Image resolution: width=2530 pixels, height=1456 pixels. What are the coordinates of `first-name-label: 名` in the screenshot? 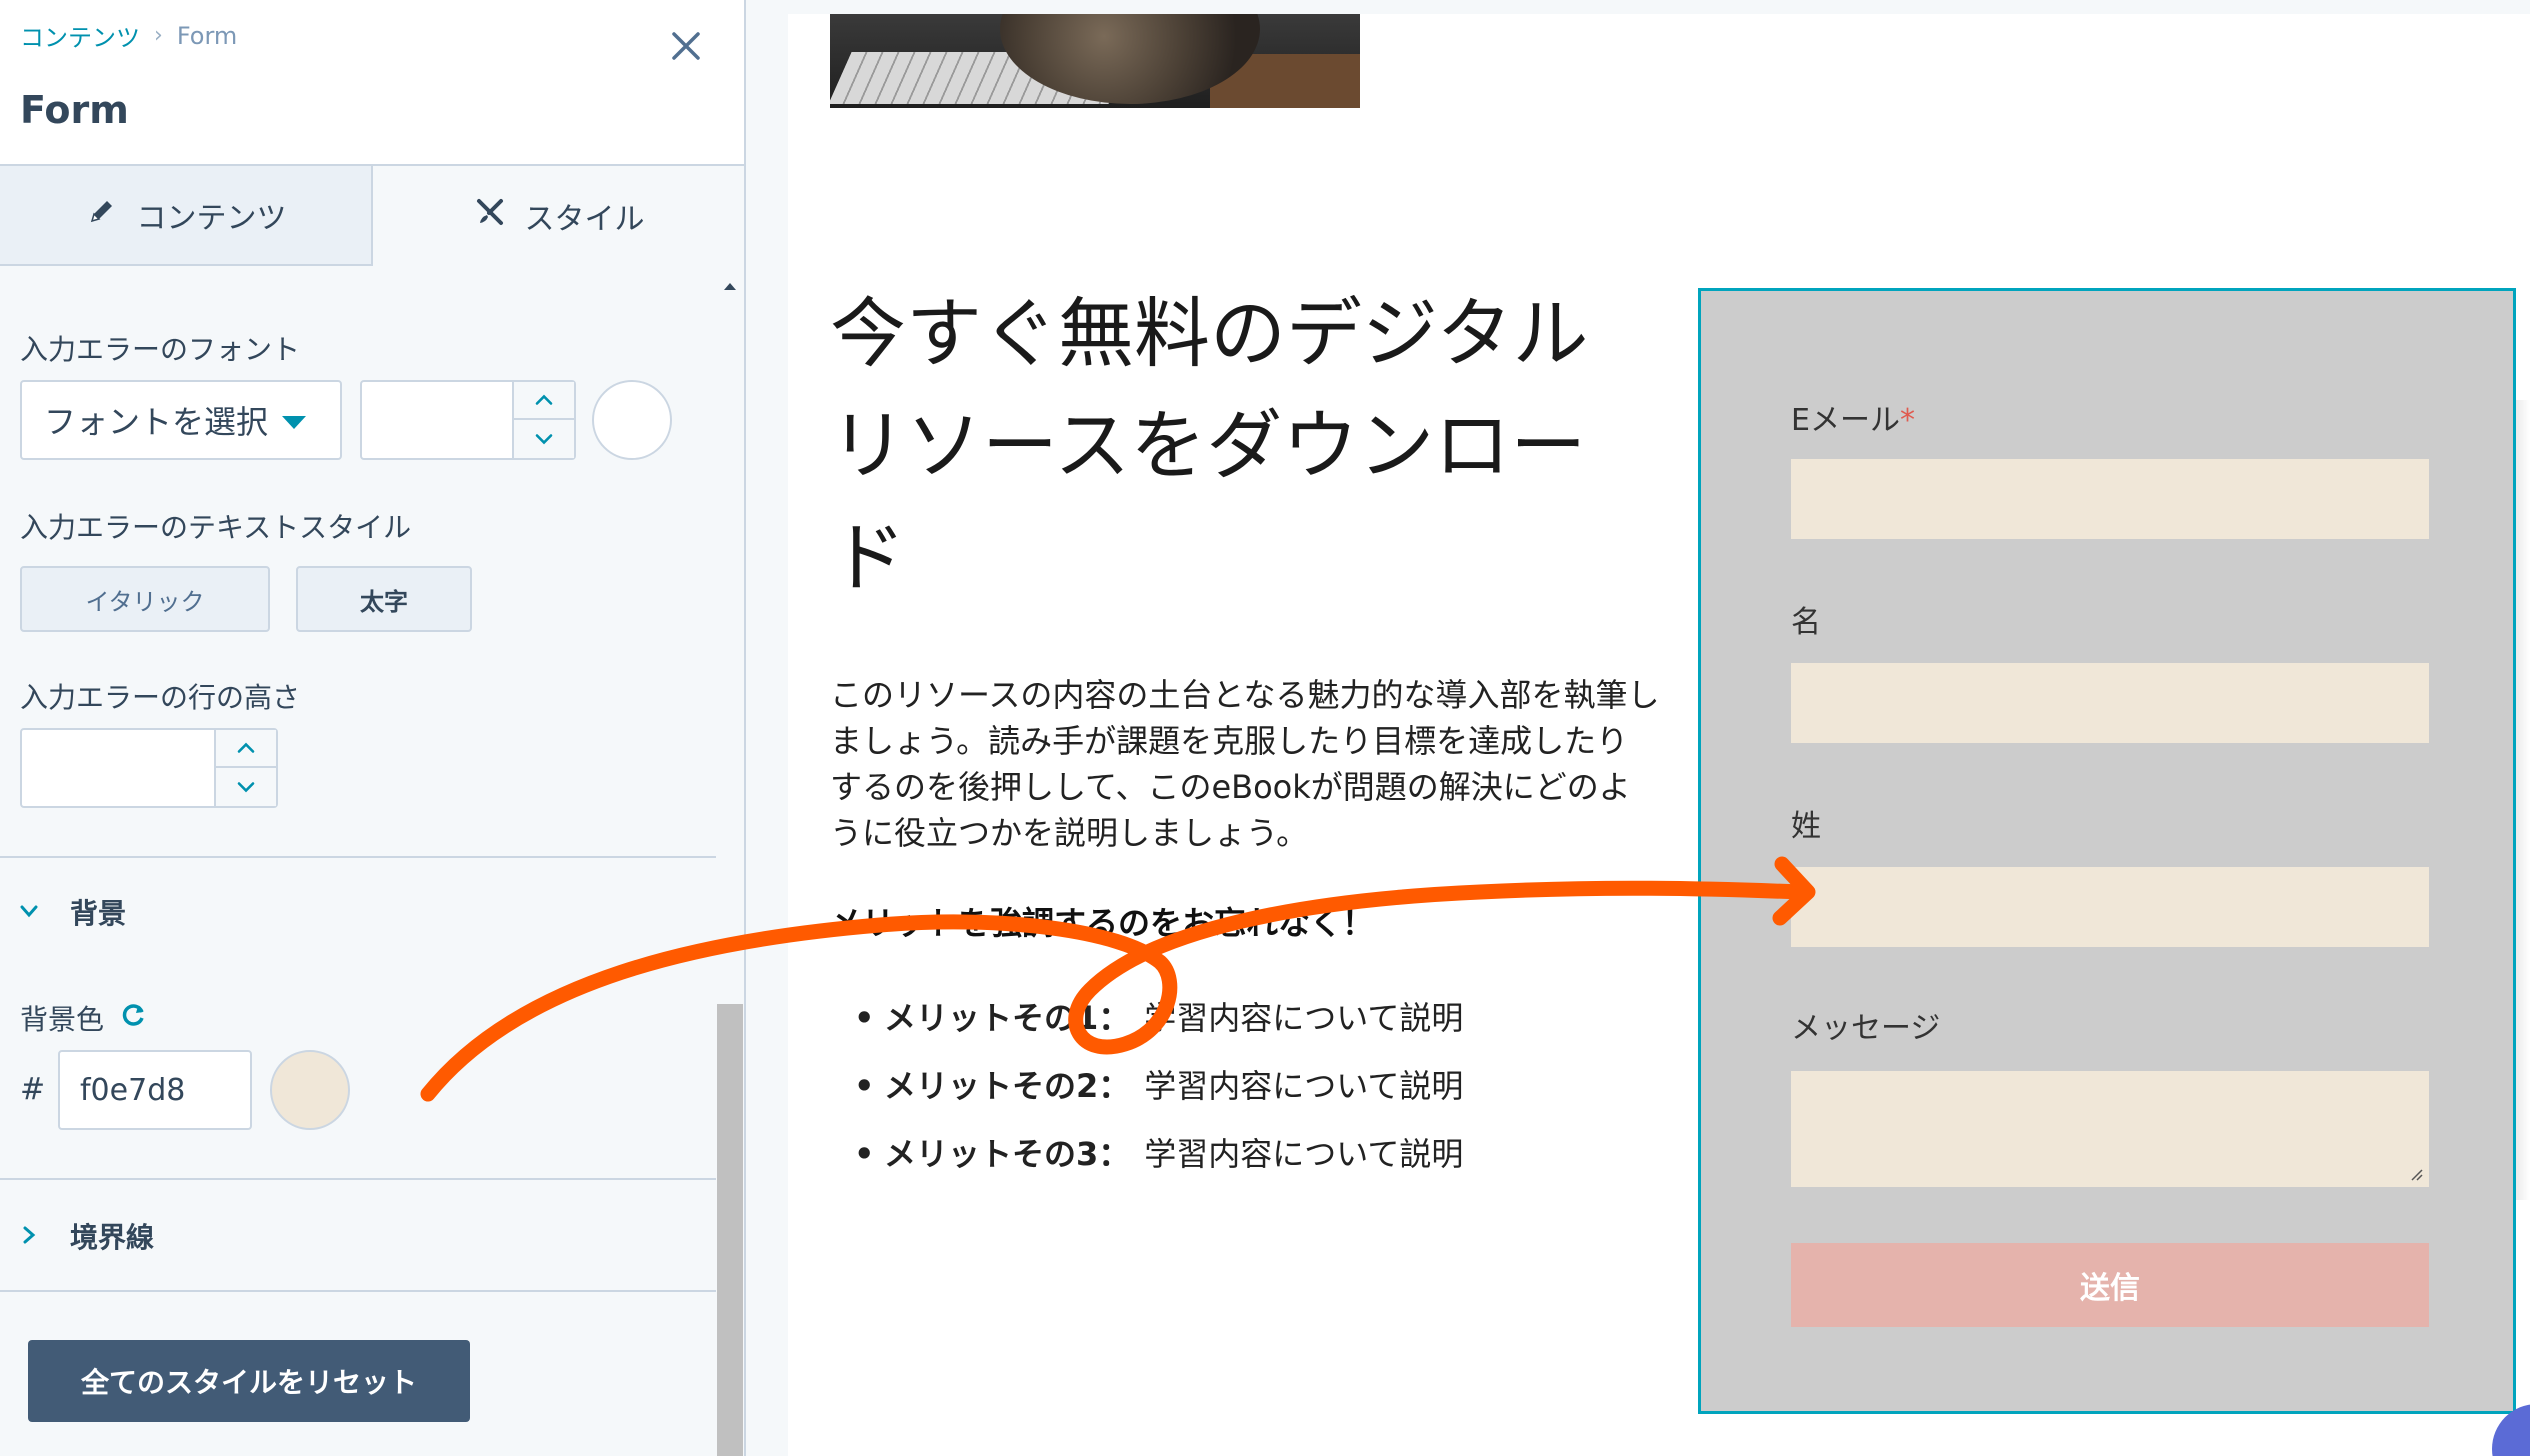 It's located at (1806, 622).